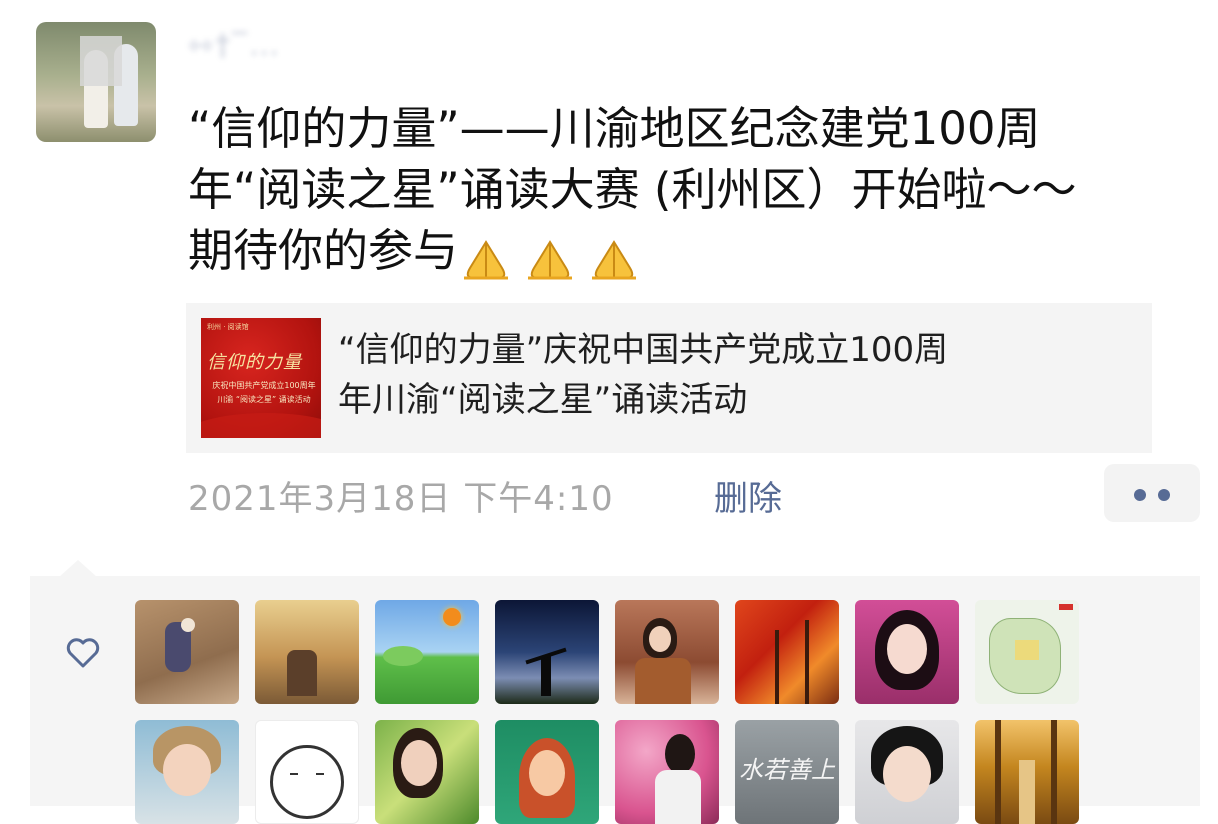 This screenshot has width=1218, height=824. What do you see at coordinates (748, 495) in the screenshot?
I see `delete-link: 删除` at bounding box center [748, 495].